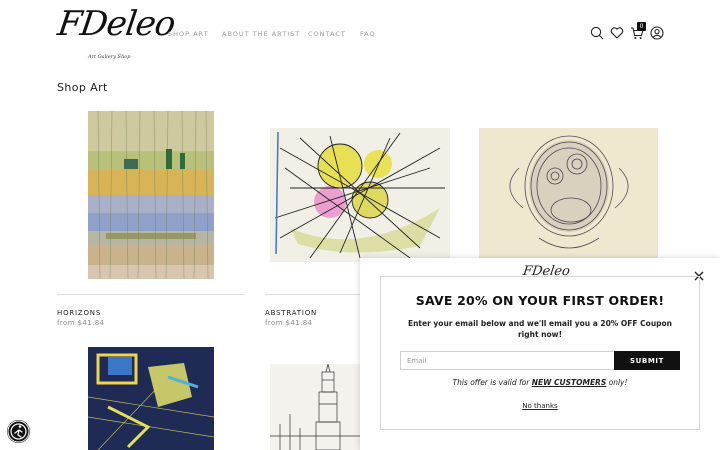  Describe the element at coordinates (261, 34) in the screenshot. I see `nav-about-artist: ABOUT THE ARTIST` at that location.